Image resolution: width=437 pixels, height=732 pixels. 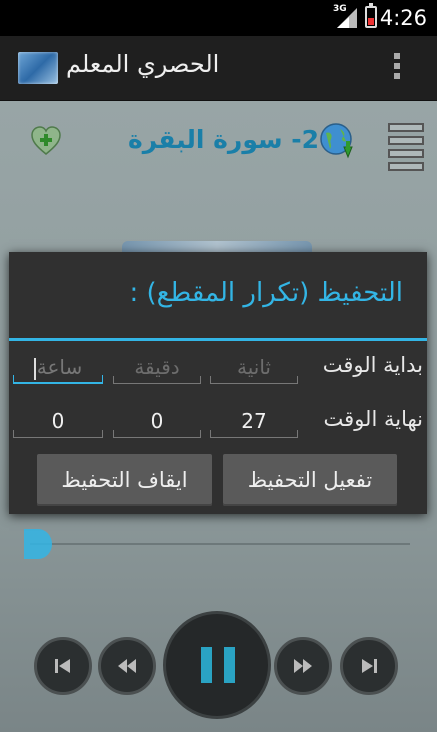 I want to click on fast-forward-button, so click(x=303, y=666).